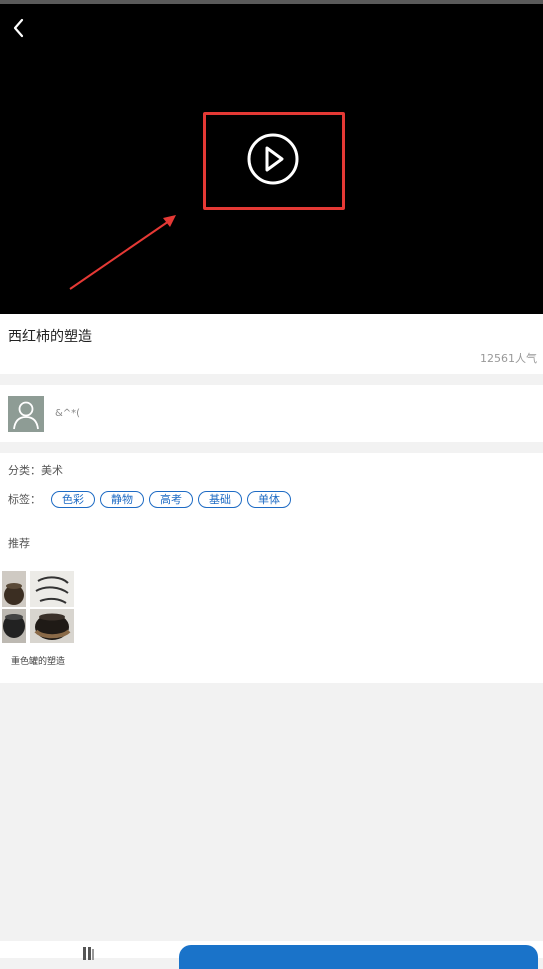 The image size is (543, 969). I want to click on play-button, so click(273, 159).